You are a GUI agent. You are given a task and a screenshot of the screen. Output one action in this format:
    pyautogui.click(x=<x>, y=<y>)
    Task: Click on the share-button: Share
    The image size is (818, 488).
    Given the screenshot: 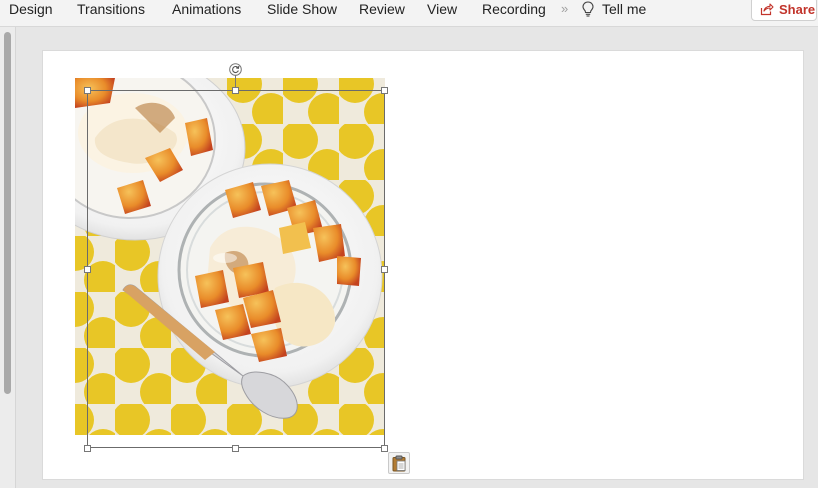 What is the action you would take?
    pyautogui.click(x=784, y=10)
    